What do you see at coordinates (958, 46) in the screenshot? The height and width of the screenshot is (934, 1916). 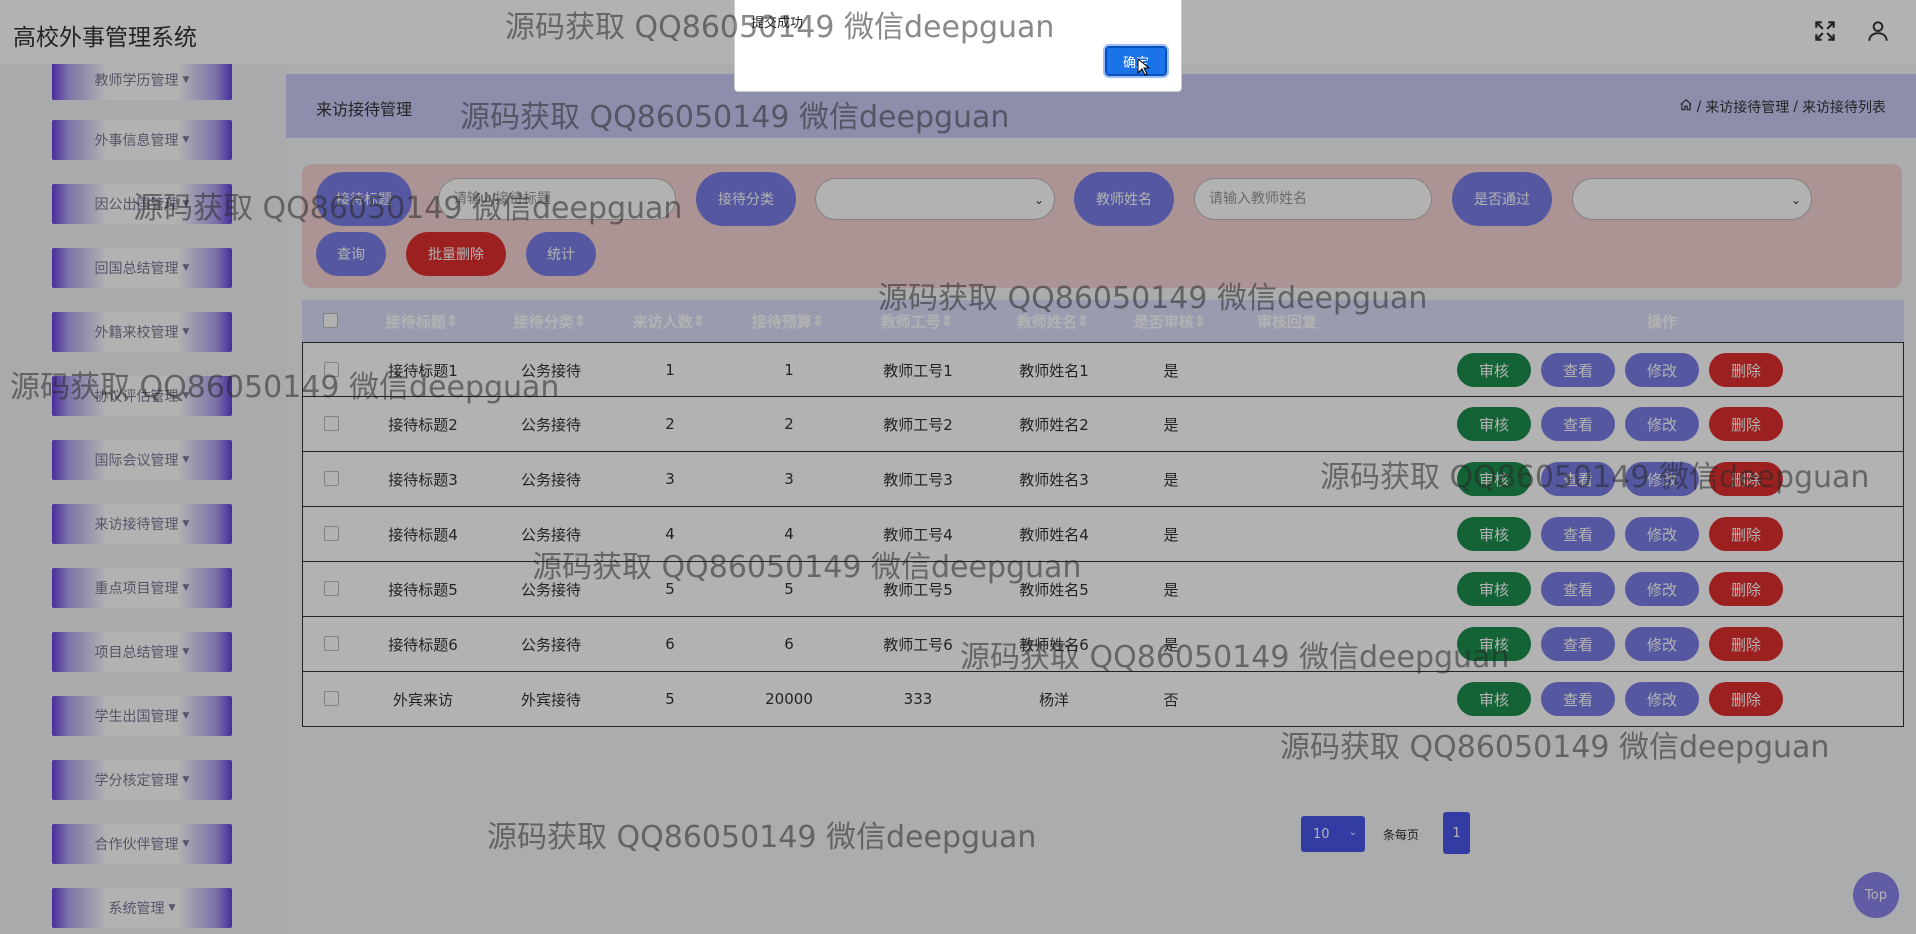 I see `alert-dialog: 提交成功 确定` at bounding box center [958, 46].